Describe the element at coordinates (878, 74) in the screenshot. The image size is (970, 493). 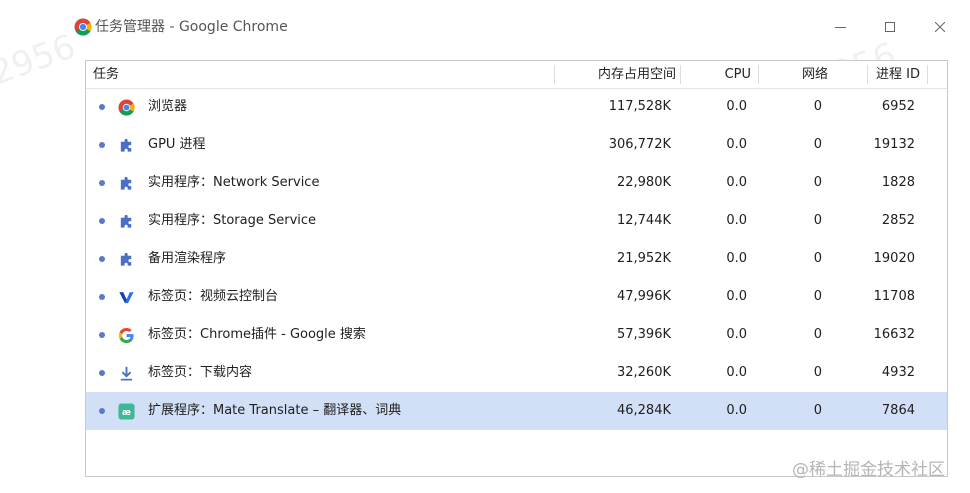
I see `column-header-pid: 进程 ID` at that location.